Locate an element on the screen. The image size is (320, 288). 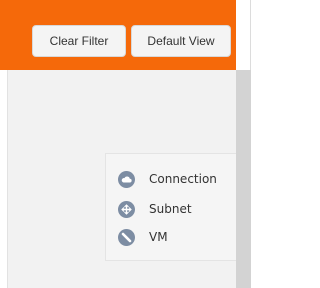
legend-label: Connection is located at coordinates (183, 179).